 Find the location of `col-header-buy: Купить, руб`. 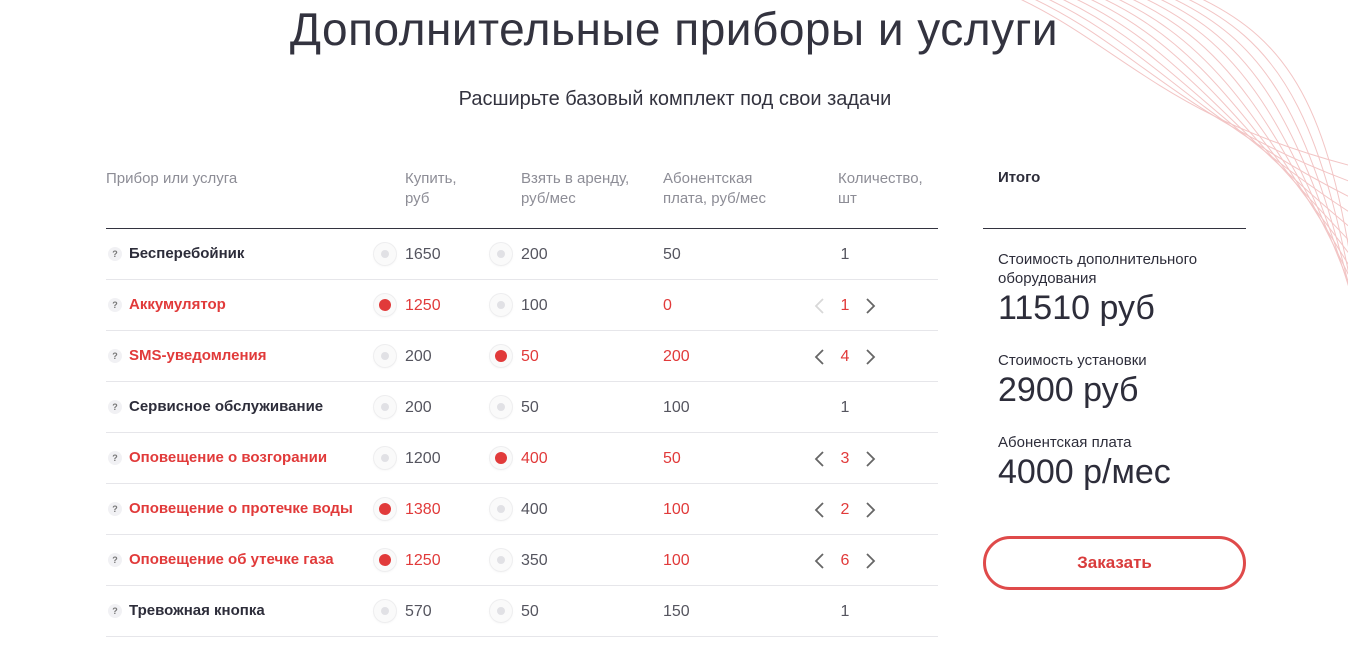

col-header-buy: Купить, руб is located at coordinates (431, 189).